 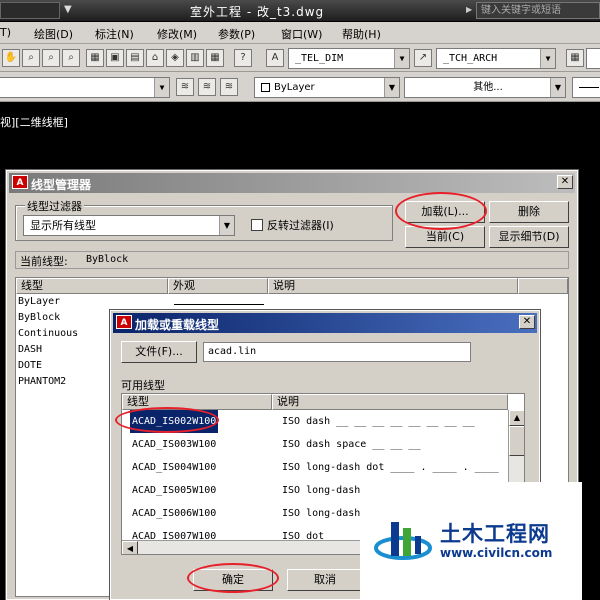 What do you see at coordinates (243, 58) in the screenshot?
I see `help-icon: ?` at bounding box center [243, 58].